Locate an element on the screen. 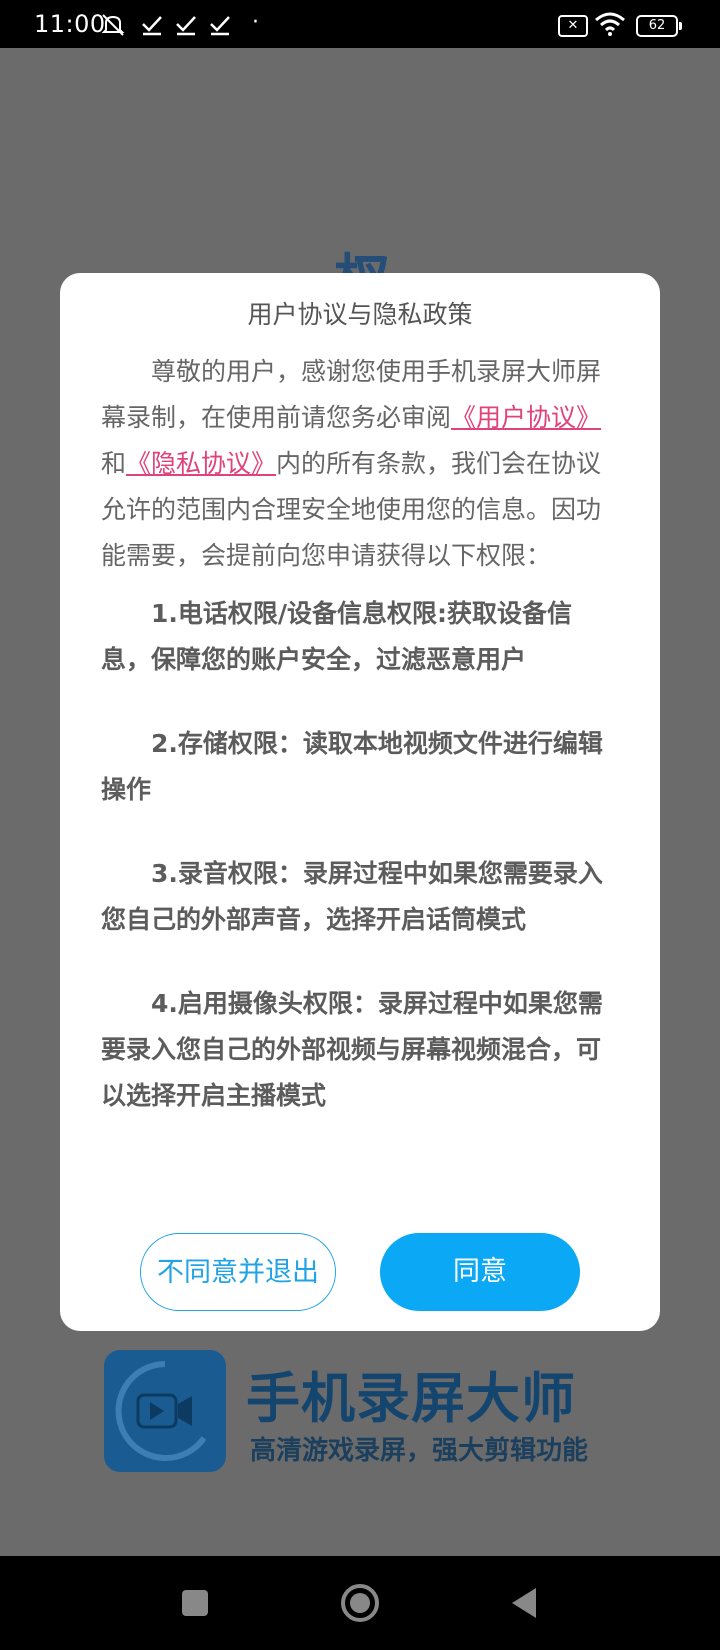 The image size is (720, 1650). navigation-bar is located at coordinates (360, 1603).